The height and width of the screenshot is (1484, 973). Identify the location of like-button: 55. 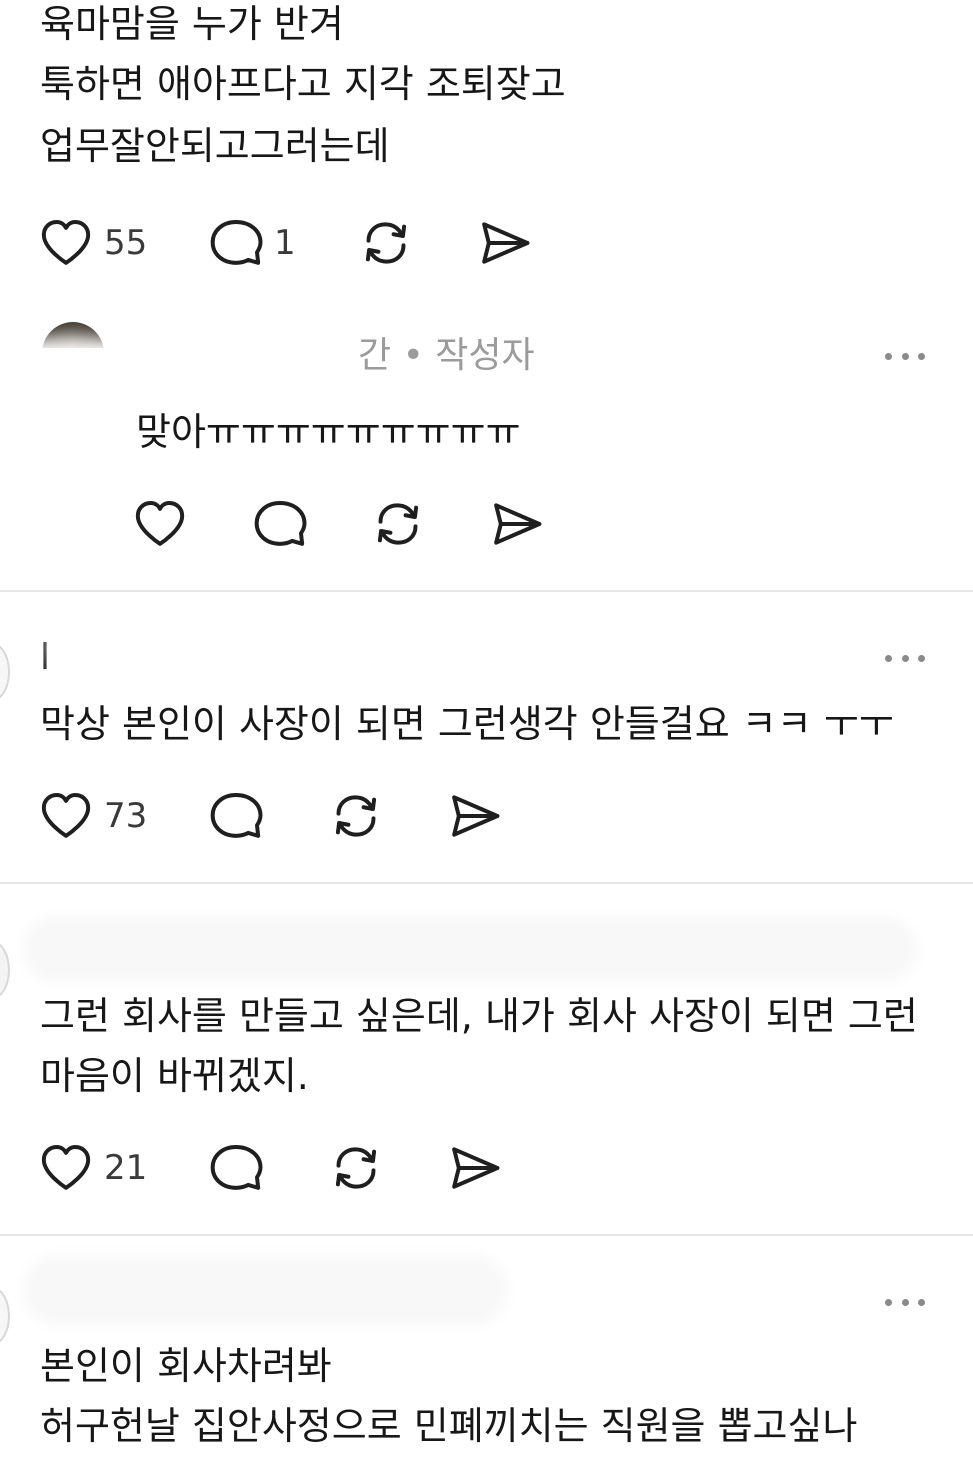
(92, 243).